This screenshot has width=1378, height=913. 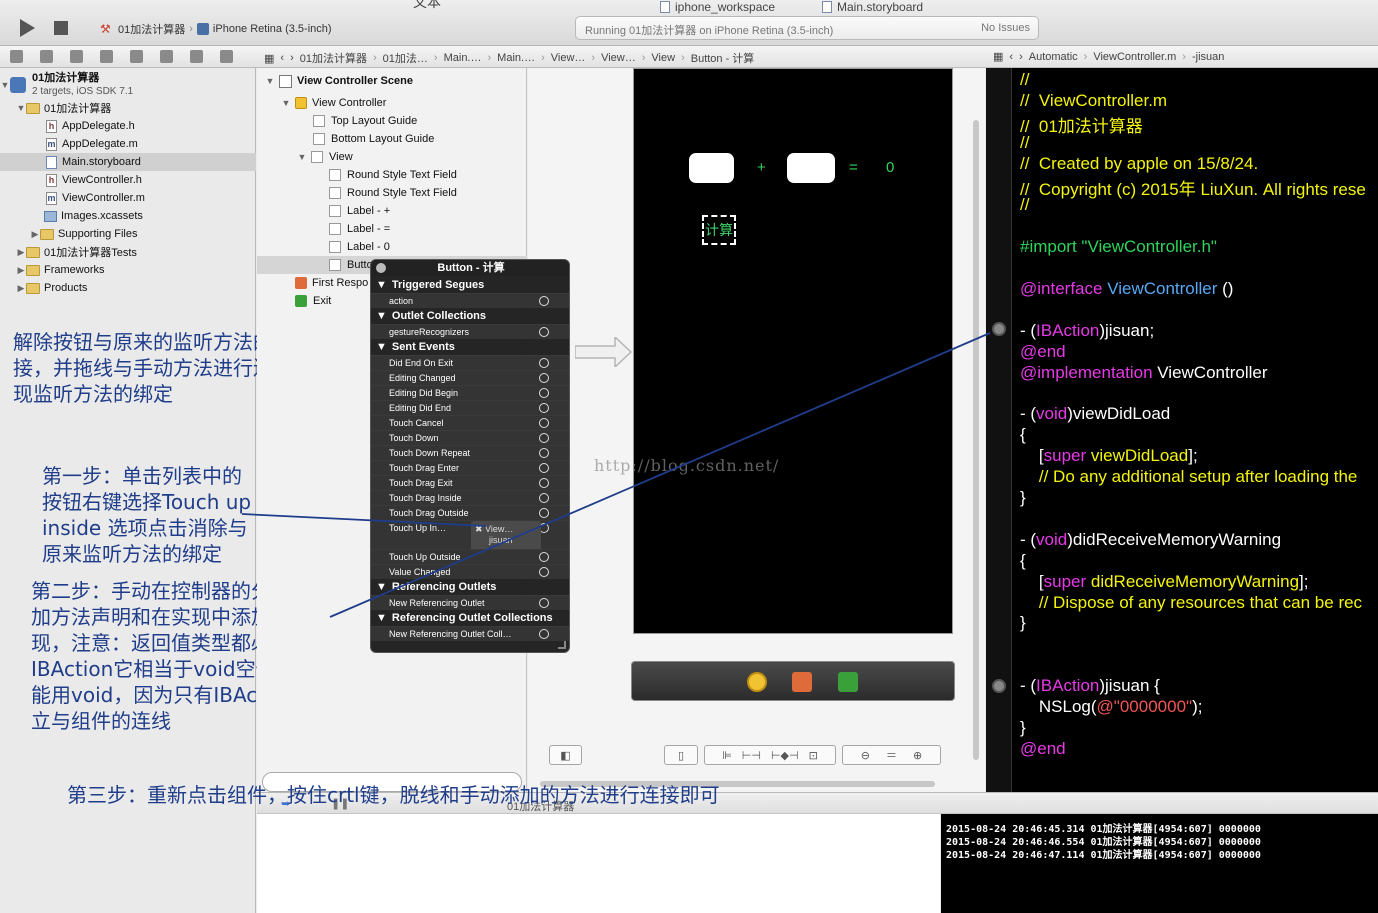 I want to click on stop-icon, so click(x=61, y=28).